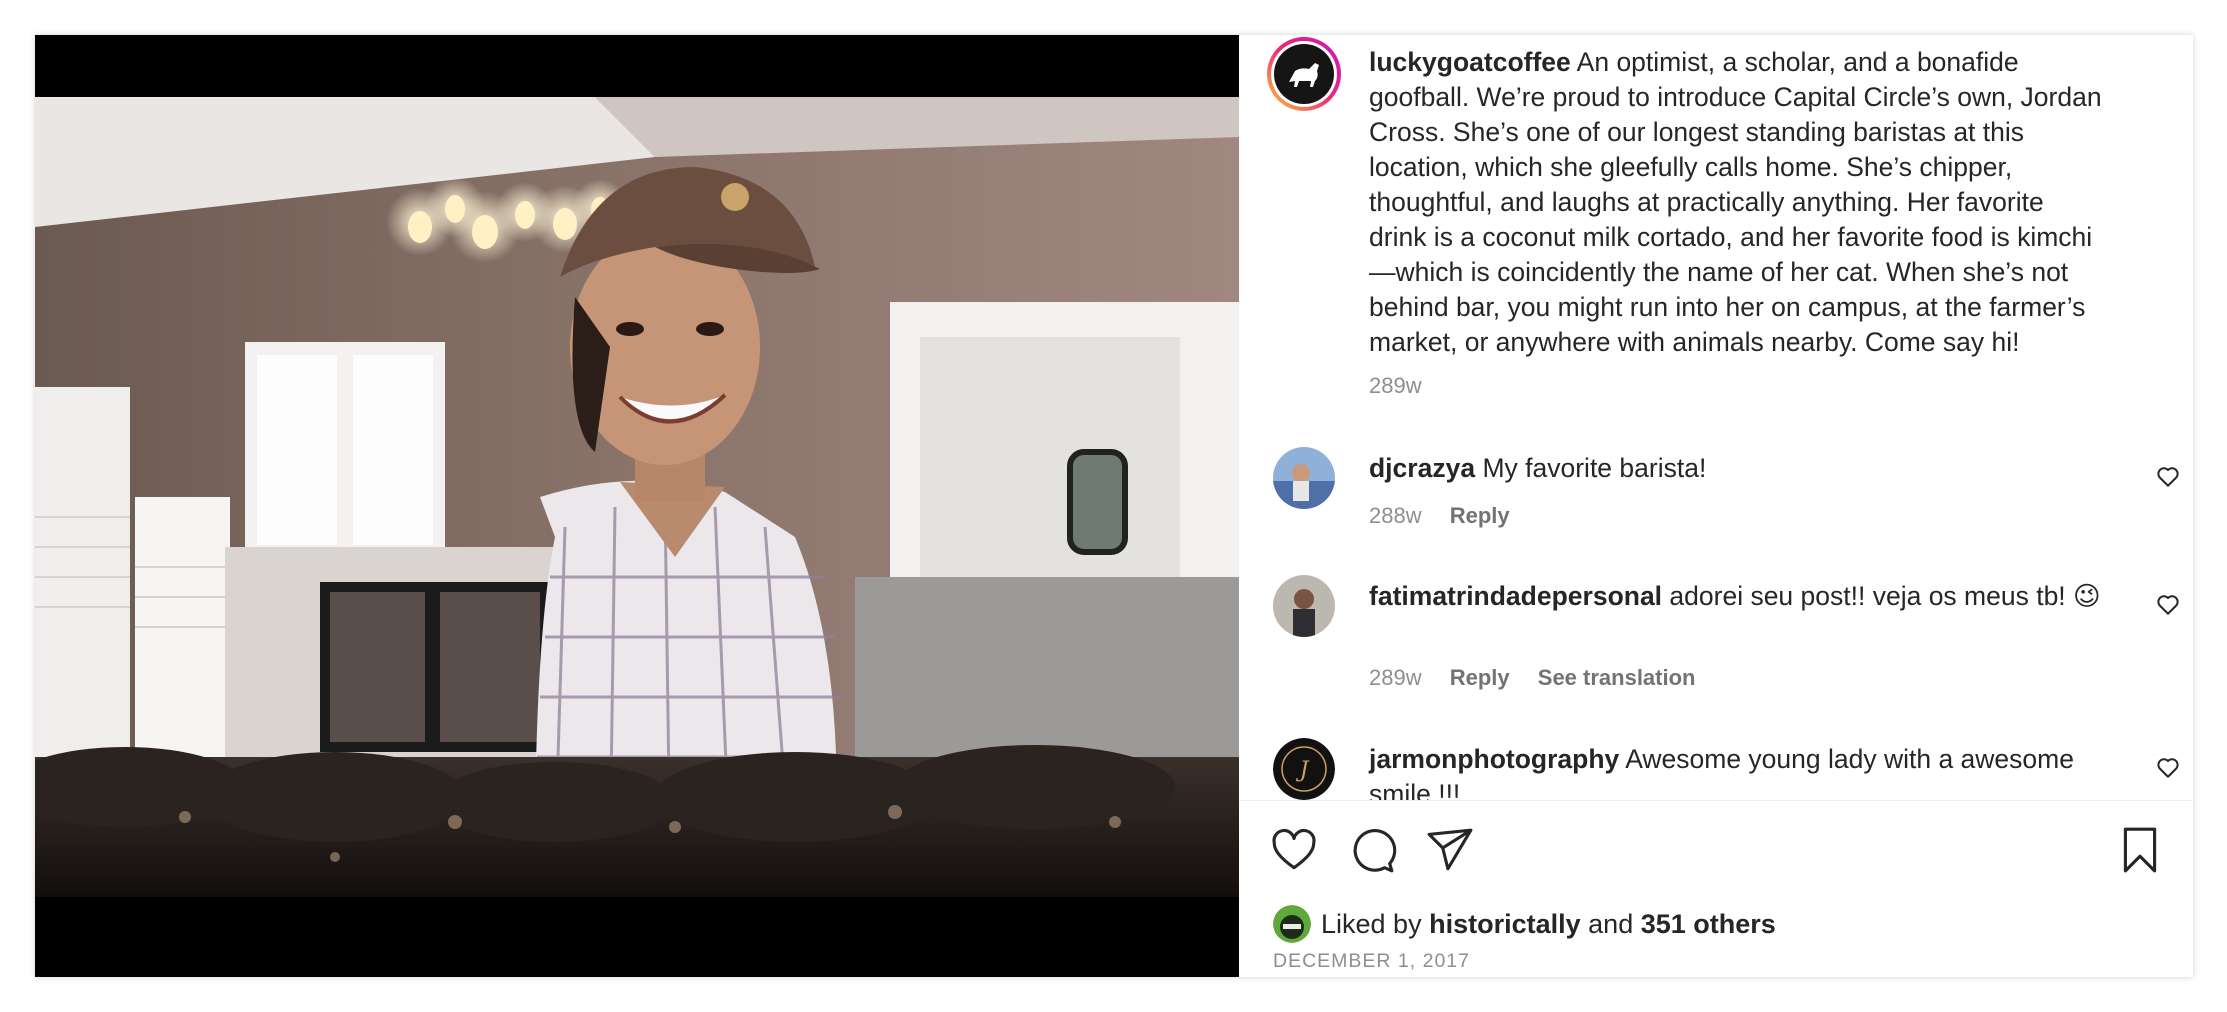 This screenshot has height=1012, width=2227. Describe the element at coordinates (1708, 924) in the screenshot. I see `likes-others: 351 others` at that location.